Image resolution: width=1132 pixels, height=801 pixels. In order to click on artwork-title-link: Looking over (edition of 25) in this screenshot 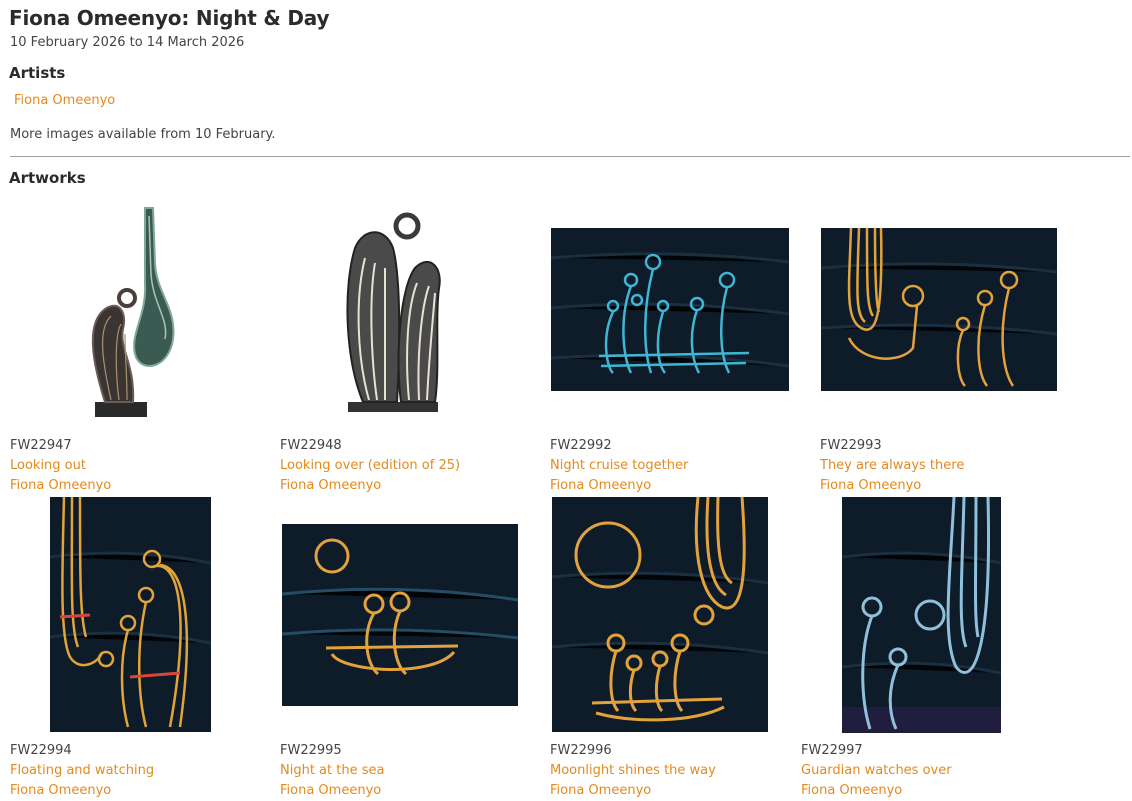, I will do `click(395, 466)`.